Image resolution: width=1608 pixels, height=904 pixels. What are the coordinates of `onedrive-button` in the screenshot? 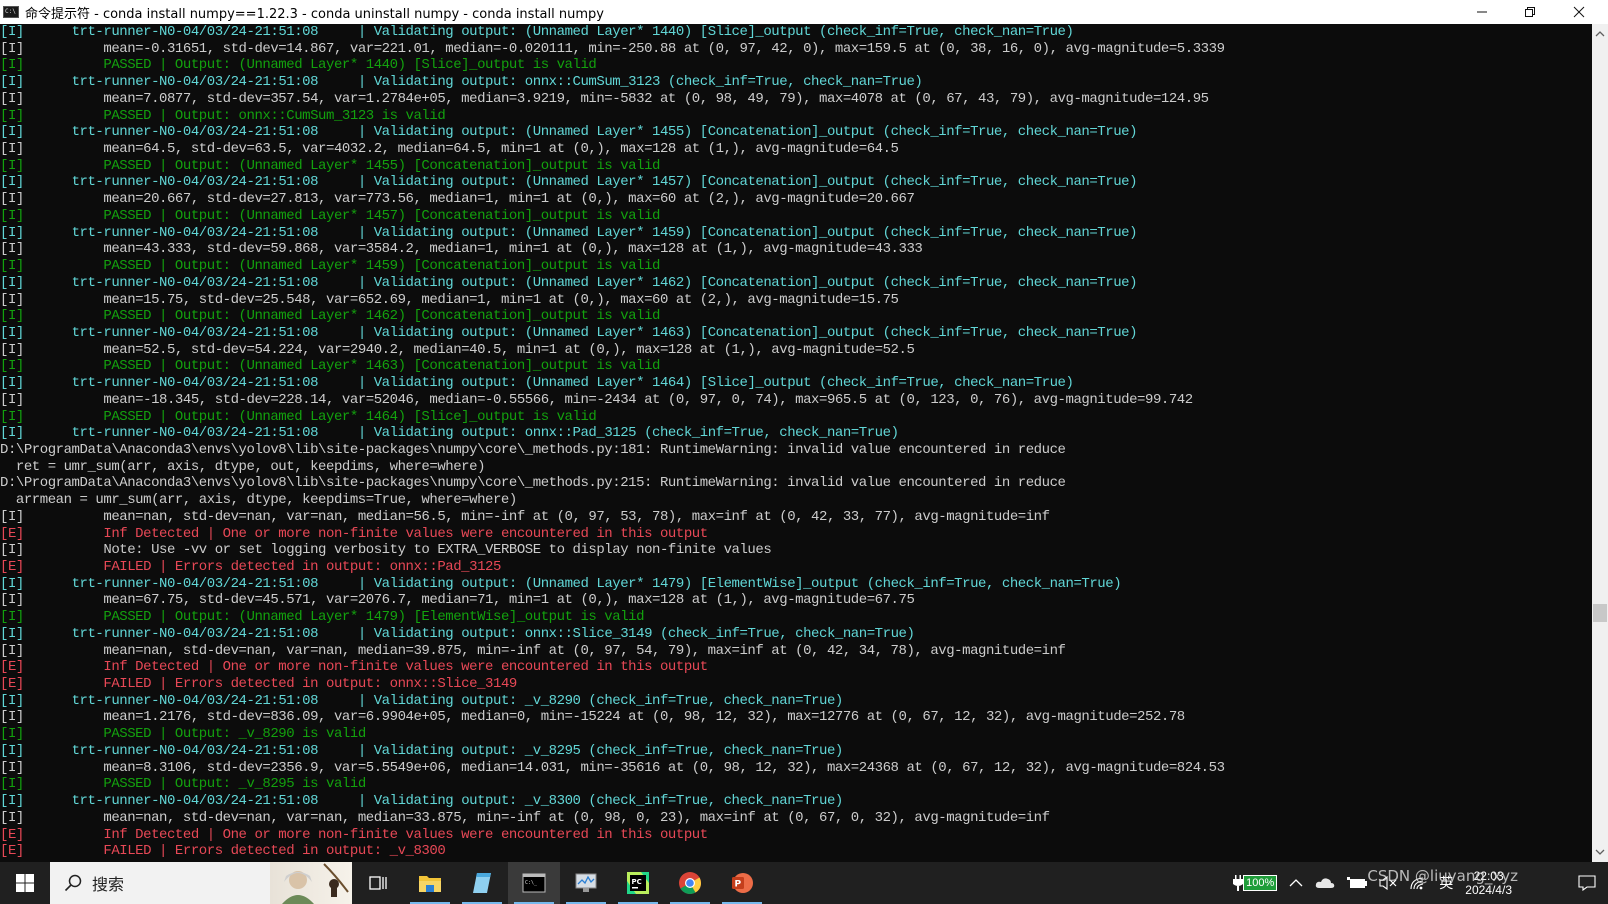 It's located at (1325, 883).